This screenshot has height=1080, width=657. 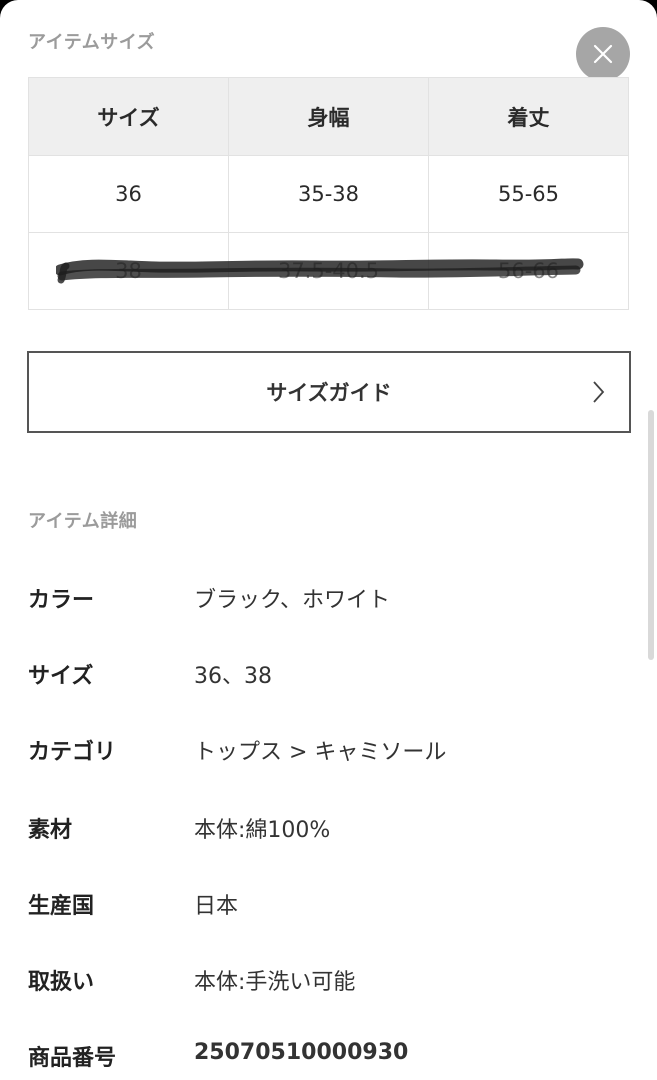 I want to click on size-guide-label: サイズガイド, so click(x=329, y=393).